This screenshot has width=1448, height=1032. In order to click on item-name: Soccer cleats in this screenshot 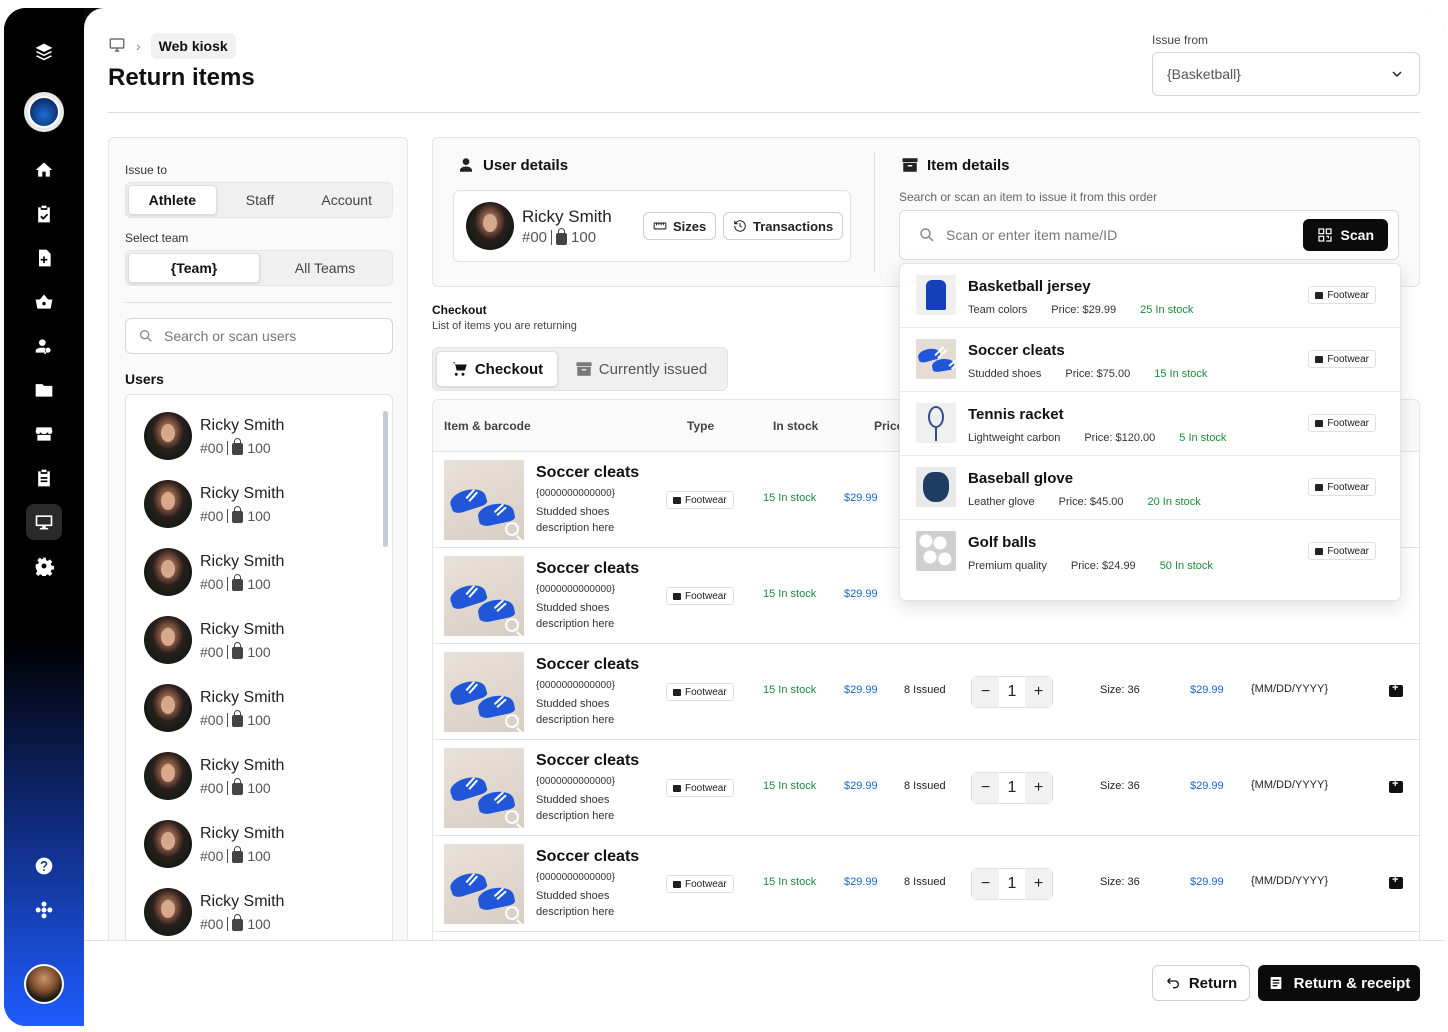, I will do `click(588, 856)`.